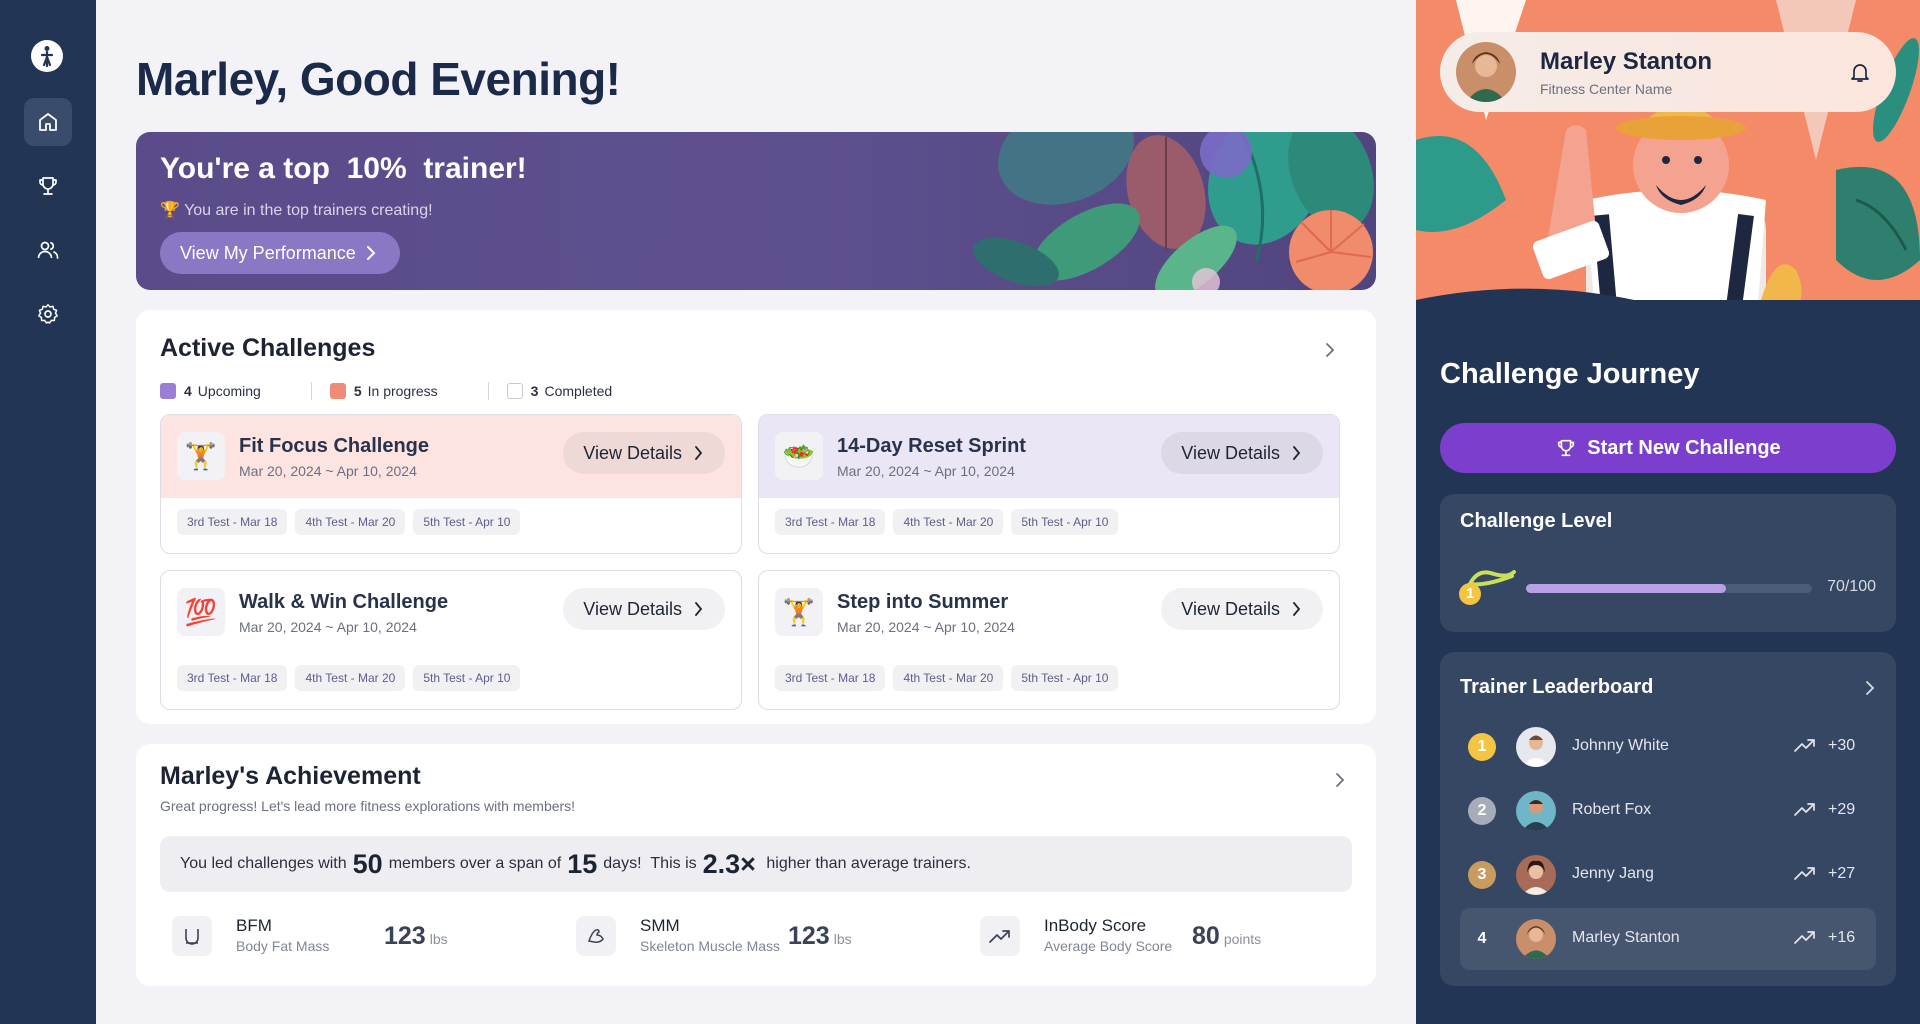  I want to click on leaves-illustration, so click(1173, 211).